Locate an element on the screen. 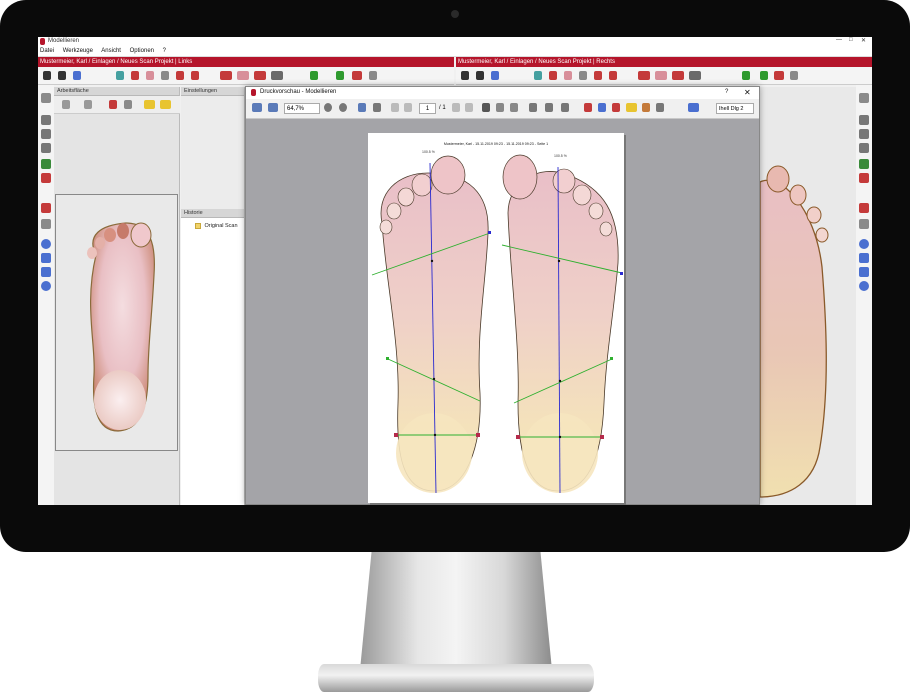 The image size is (910, 693). menu-optionen: Optionen is located at coordinates (142, 51).